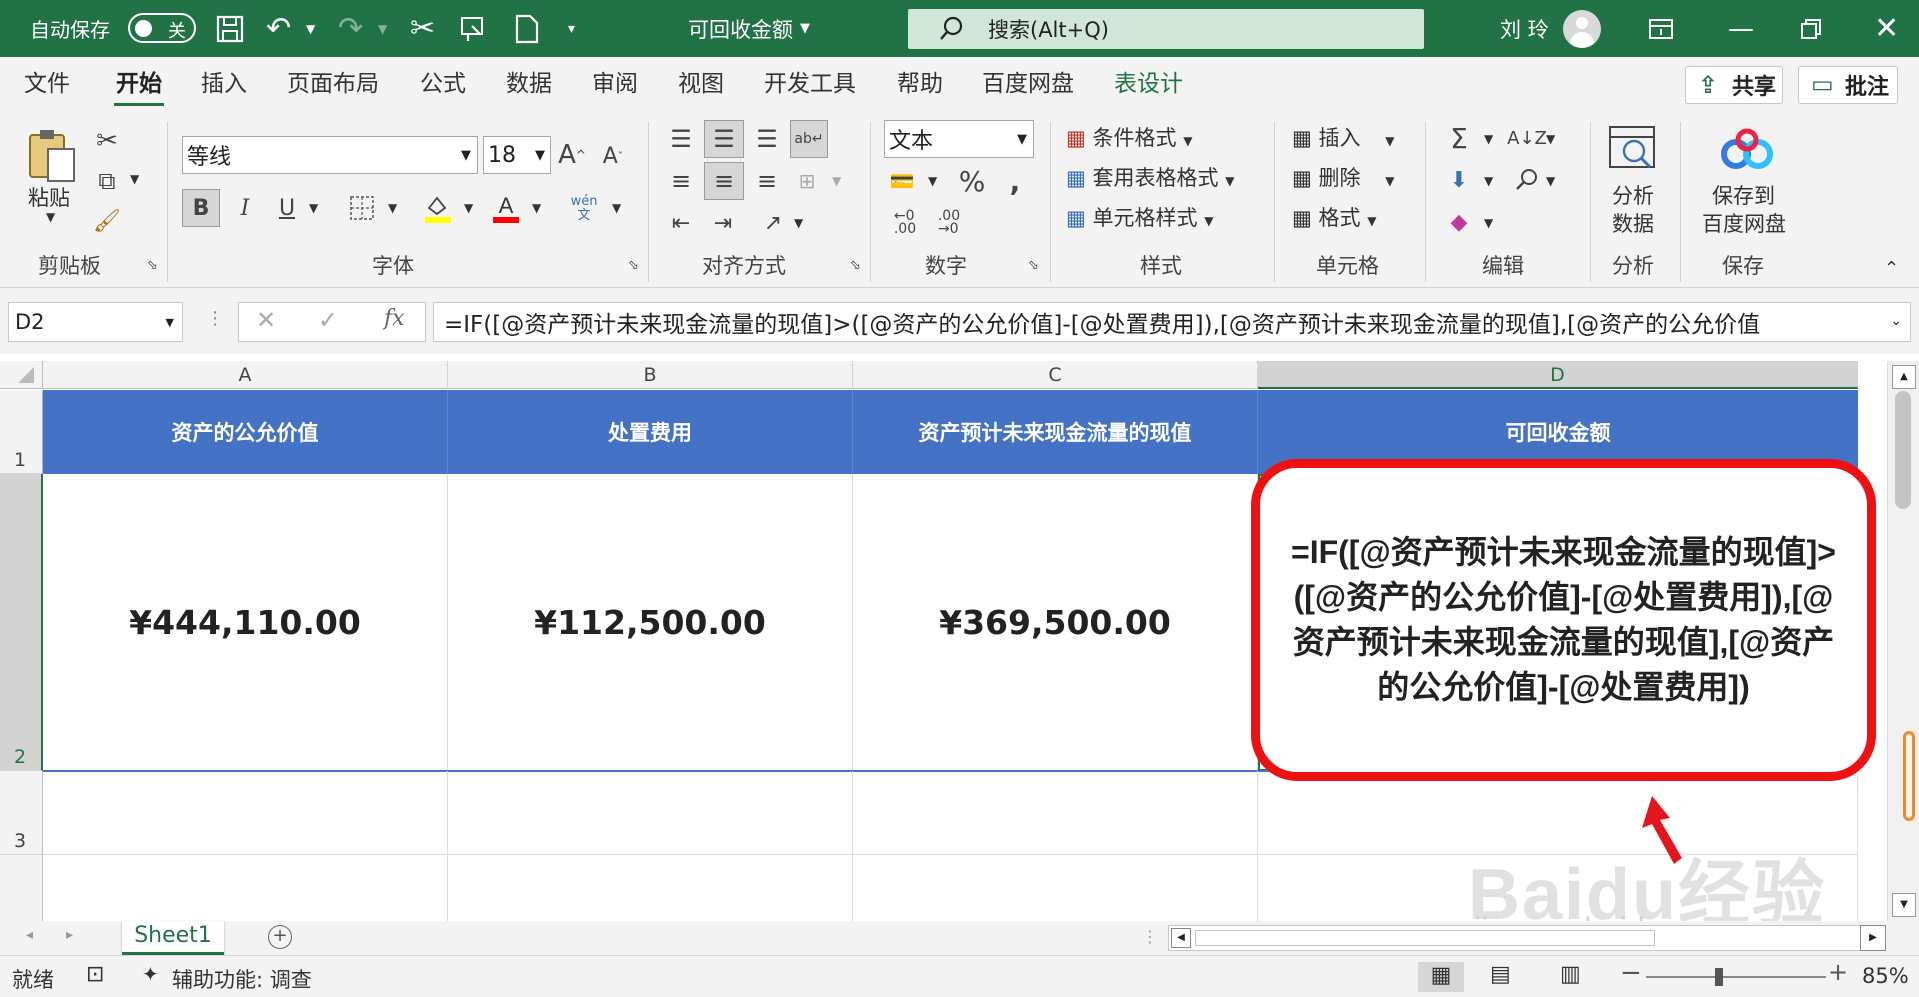 The width and height of the screenshot is (1919, 997). Describe the element at coordinates (1139, 217) in the screenshot. I see `cell-styles-button: ▦ 单元格样式 ▼` at that location.